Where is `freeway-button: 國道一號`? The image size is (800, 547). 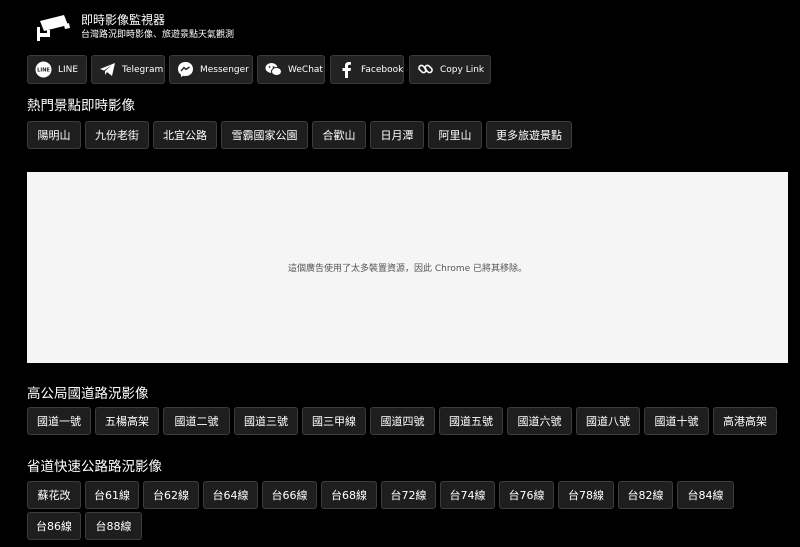 freeway-button: 國道一號 is located at coordinates (59, 421).